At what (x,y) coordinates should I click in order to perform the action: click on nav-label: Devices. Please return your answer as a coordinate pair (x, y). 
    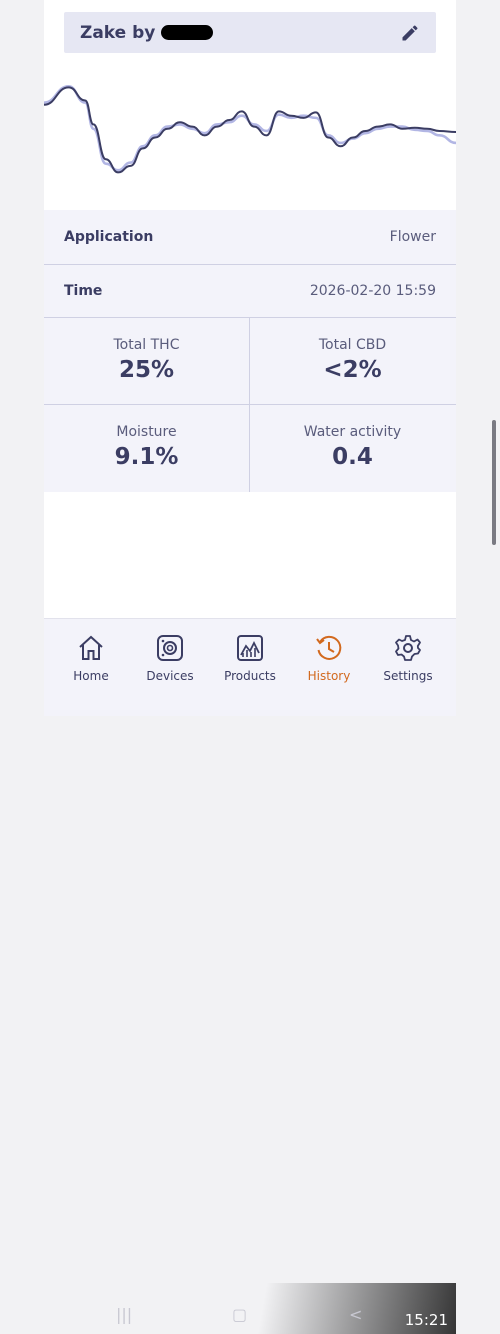
    Looking at the image, I should click on (170, 676).